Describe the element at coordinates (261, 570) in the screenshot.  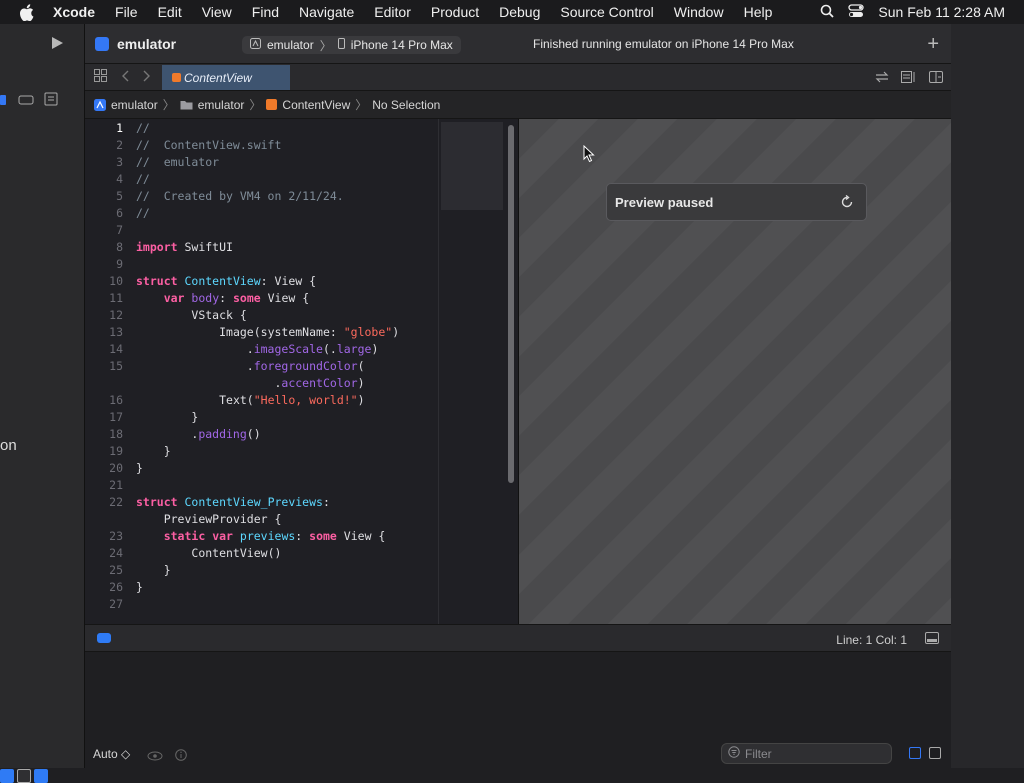
I see `code-line: 25 }` at that location.